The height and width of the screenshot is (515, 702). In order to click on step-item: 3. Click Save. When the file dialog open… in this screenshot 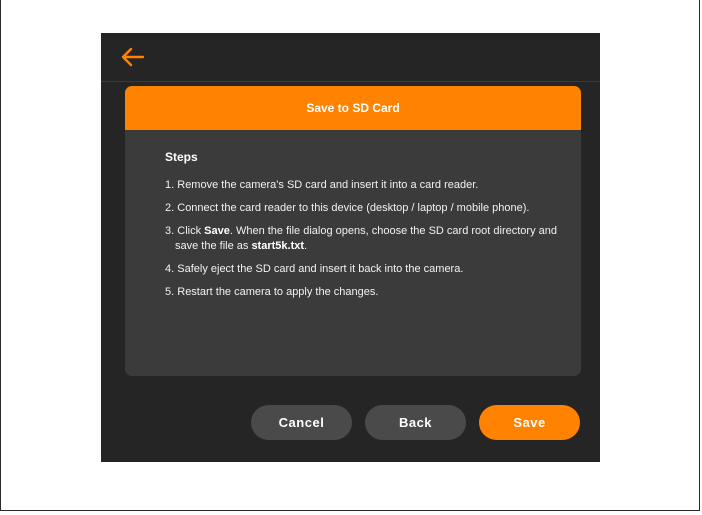, I will do `click(361, 238)`.